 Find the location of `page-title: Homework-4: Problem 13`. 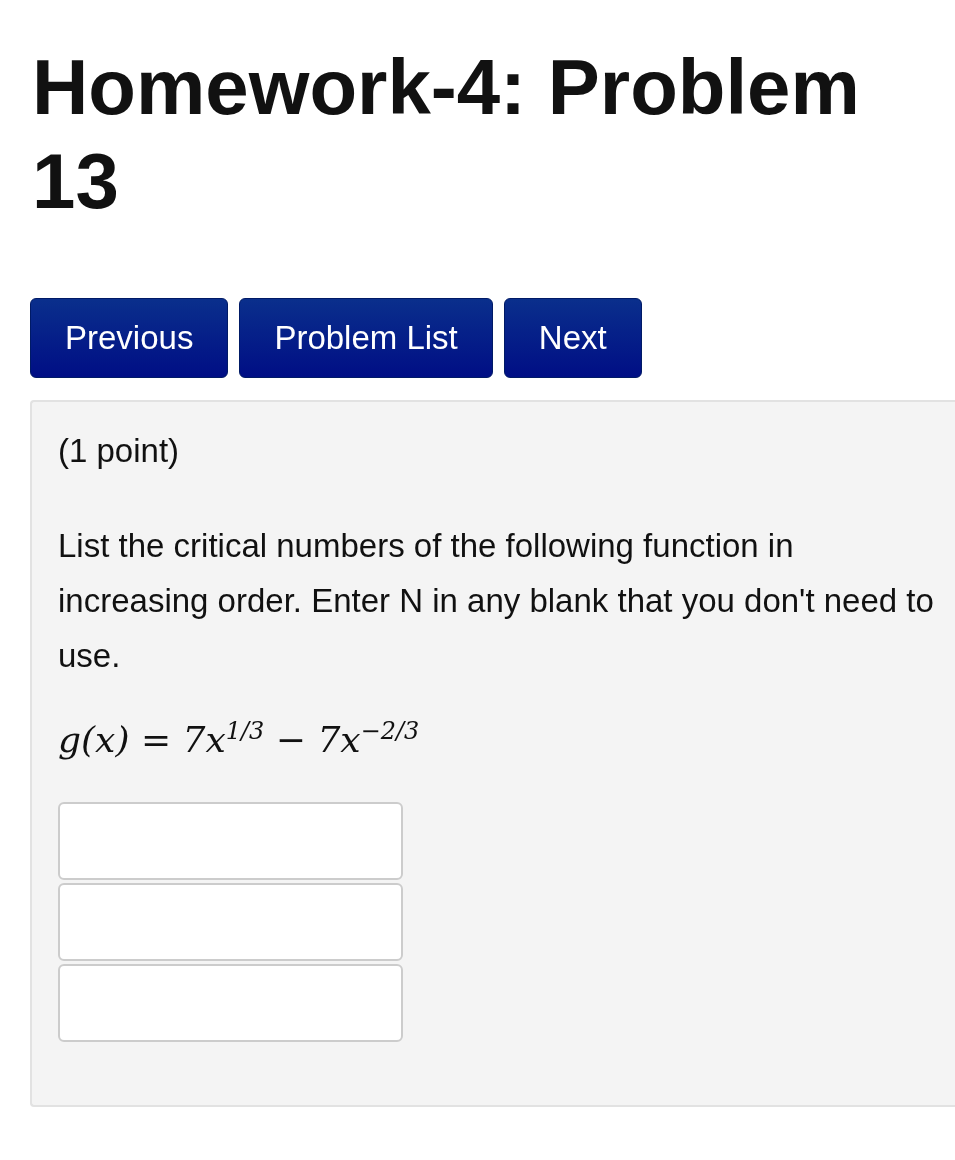

page-title: Homework-4: Problem 13 is located at coordinates (446, 134).